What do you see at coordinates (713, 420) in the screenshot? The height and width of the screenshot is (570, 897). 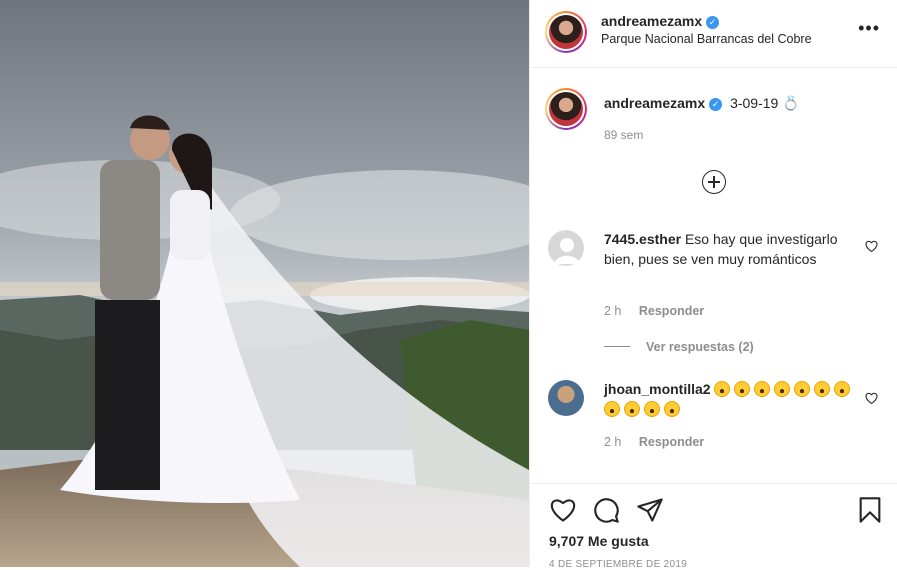 I see `comment: jhoan_montilla2 2 h Responder` at bounding box center [713, 420].